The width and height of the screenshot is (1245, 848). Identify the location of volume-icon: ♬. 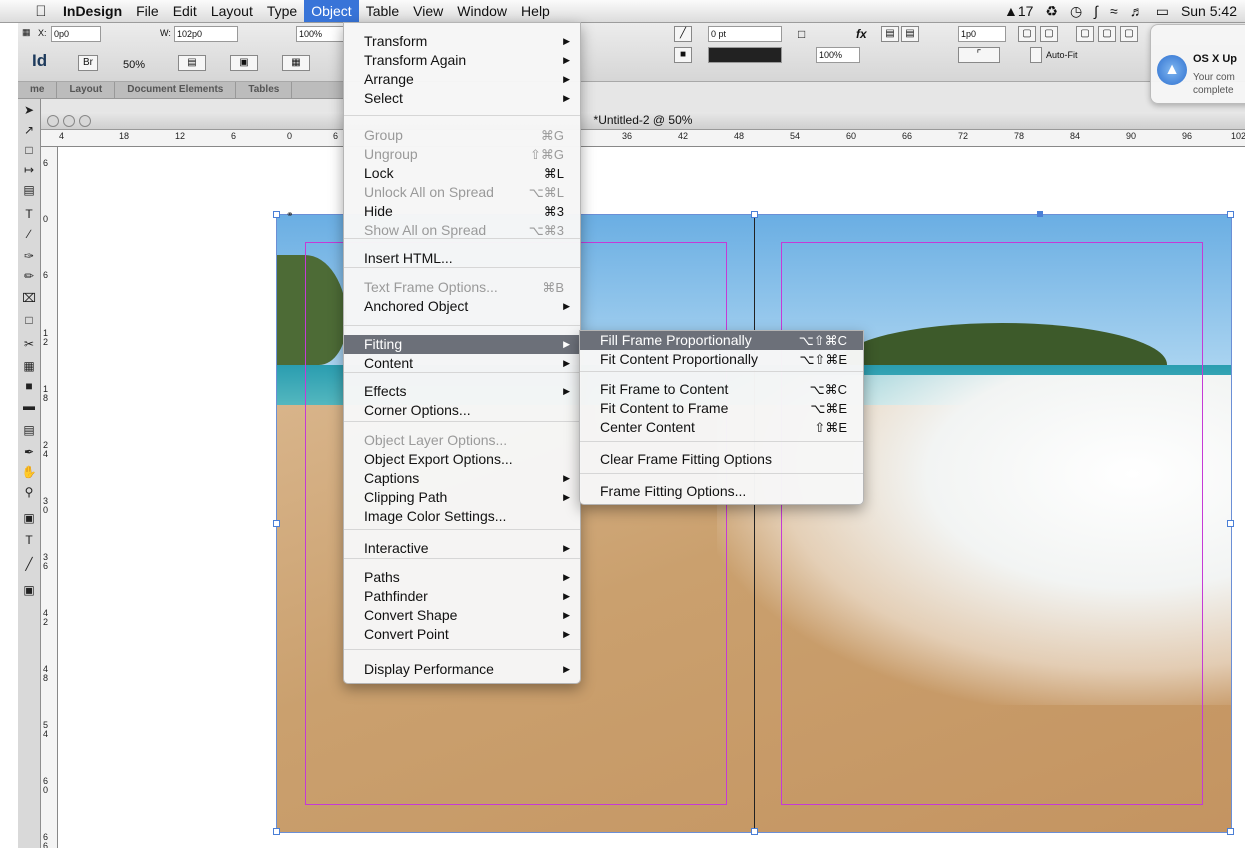
(1137, 11).